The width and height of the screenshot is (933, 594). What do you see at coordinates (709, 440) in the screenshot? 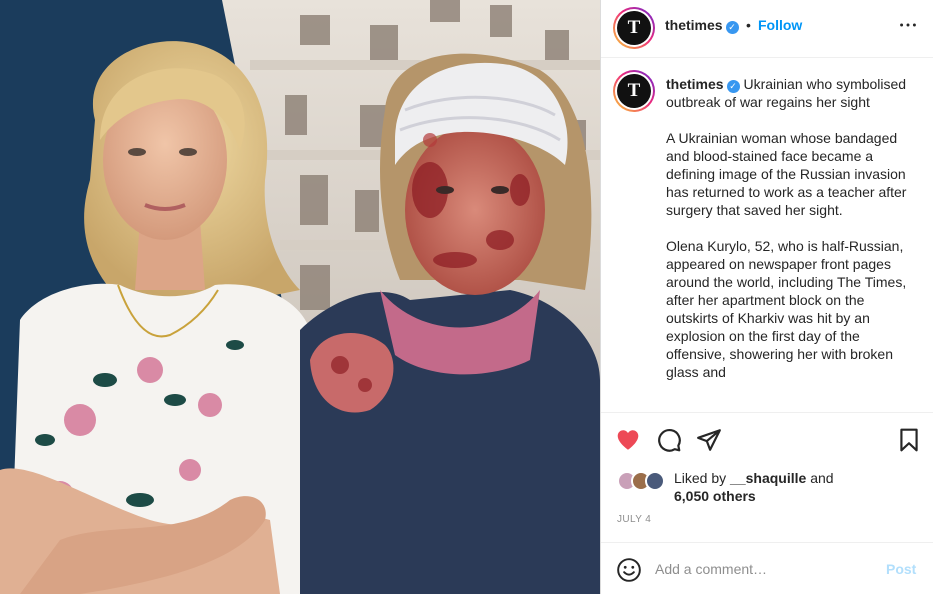
I see `share-icon` at bounding box center [709, 440].